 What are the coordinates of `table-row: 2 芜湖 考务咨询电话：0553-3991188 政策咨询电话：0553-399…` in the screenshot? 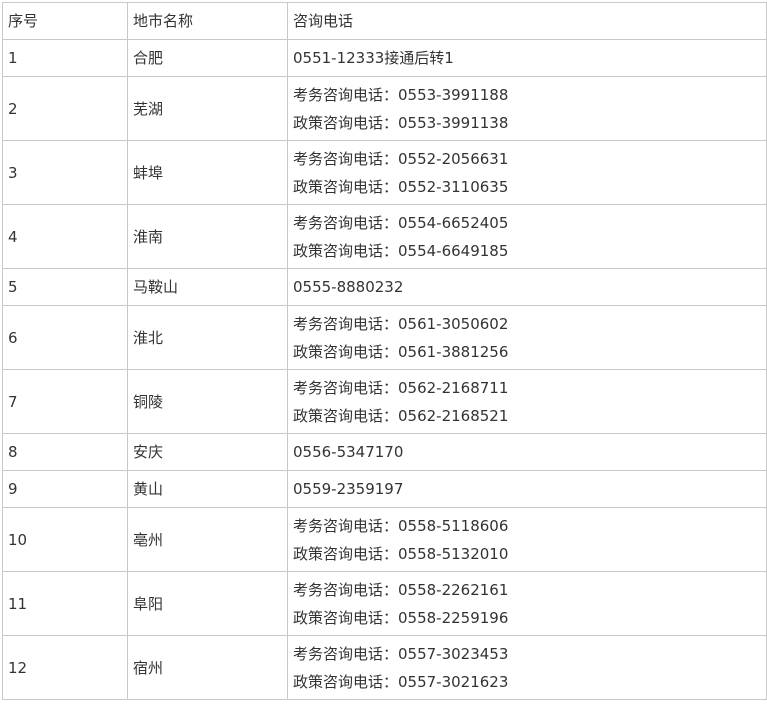 It's located at (384, 108).